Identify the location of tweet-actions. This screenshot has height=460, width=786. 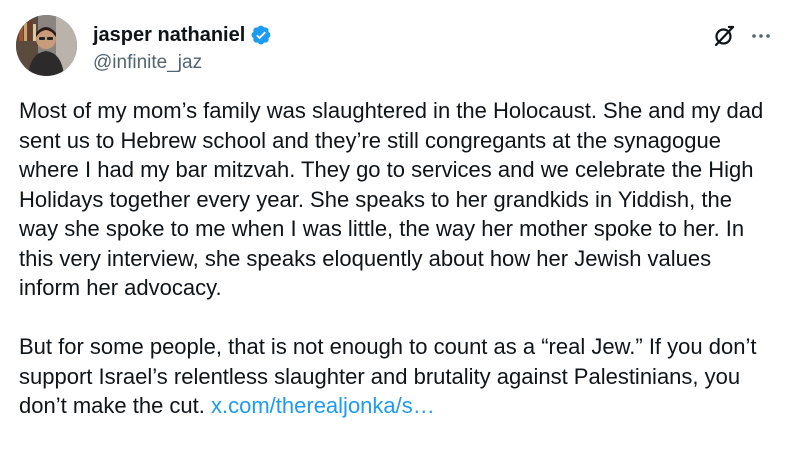
(742, 38).